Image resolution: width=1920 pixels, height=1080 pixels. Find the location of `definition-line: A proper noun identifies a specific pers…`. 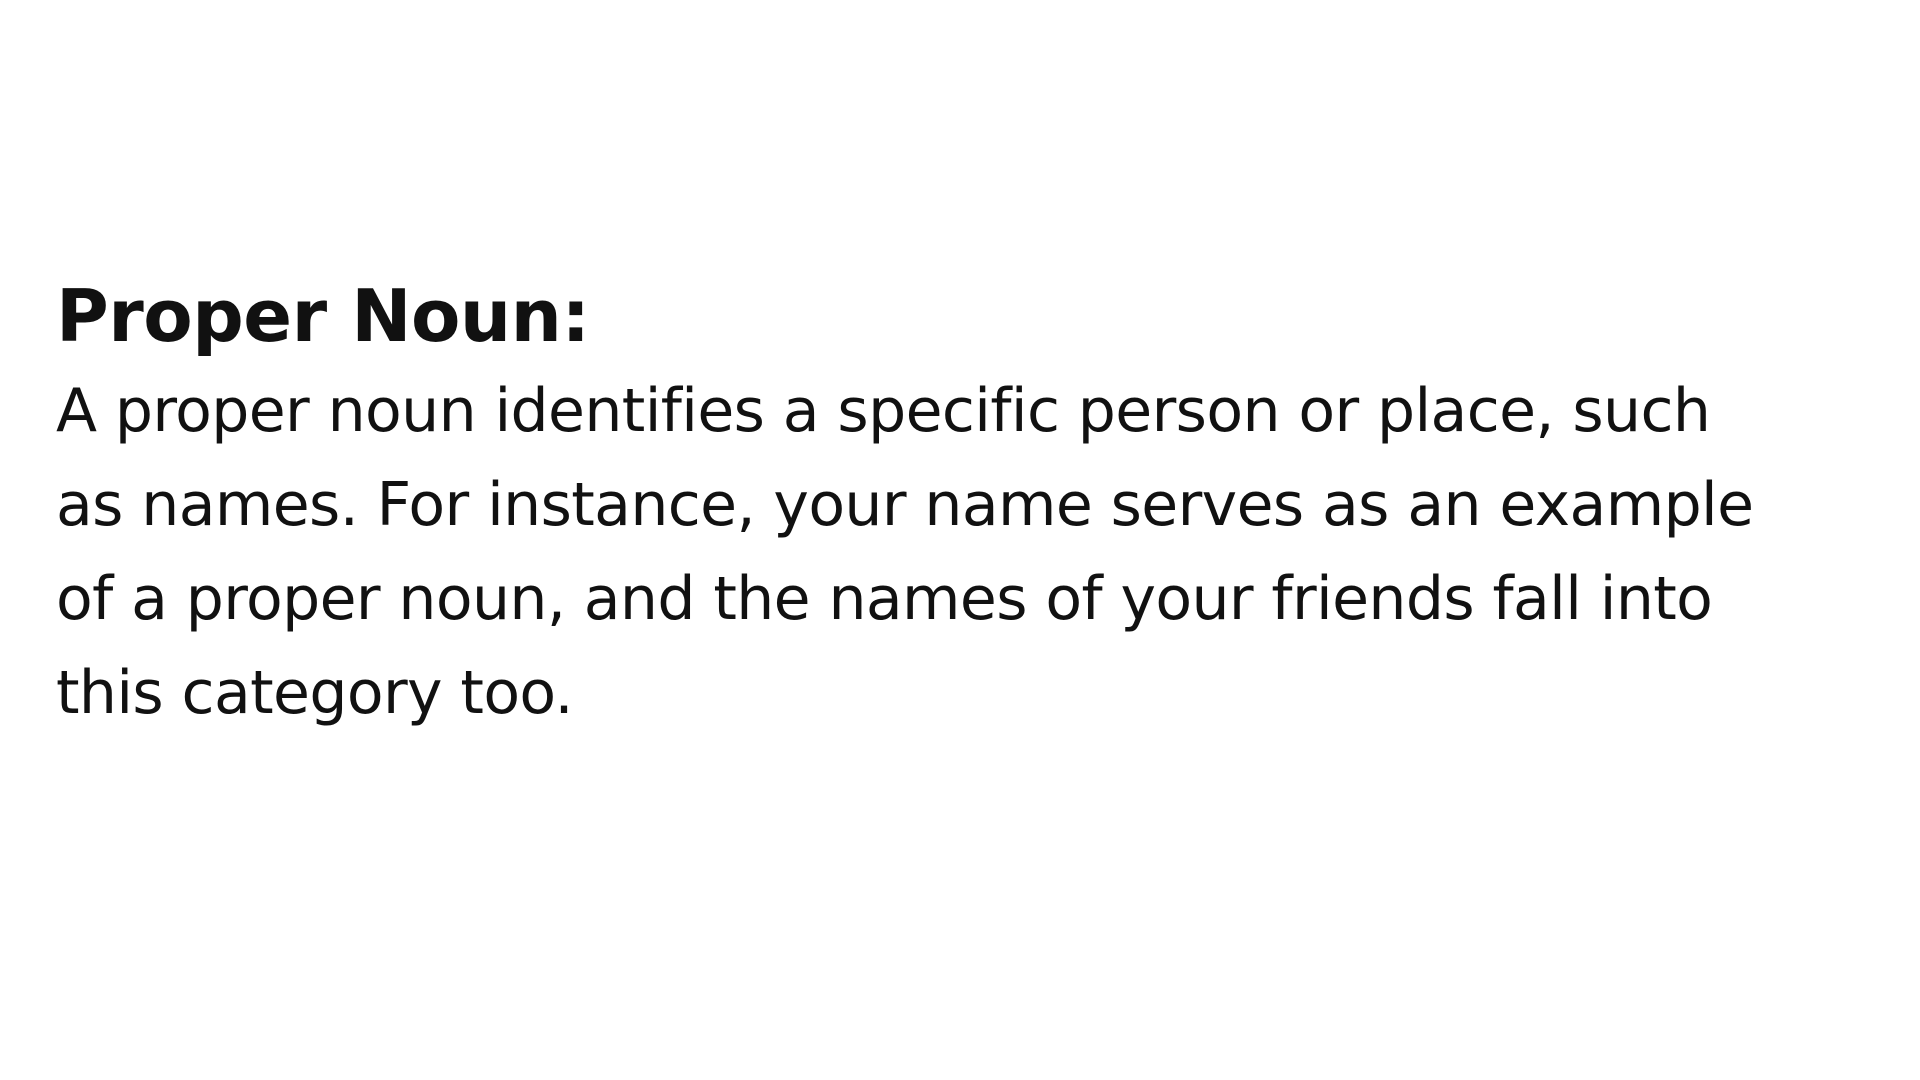

definition-line: A proper noun identifies a specific pers… is located at coordinates (883, 411).